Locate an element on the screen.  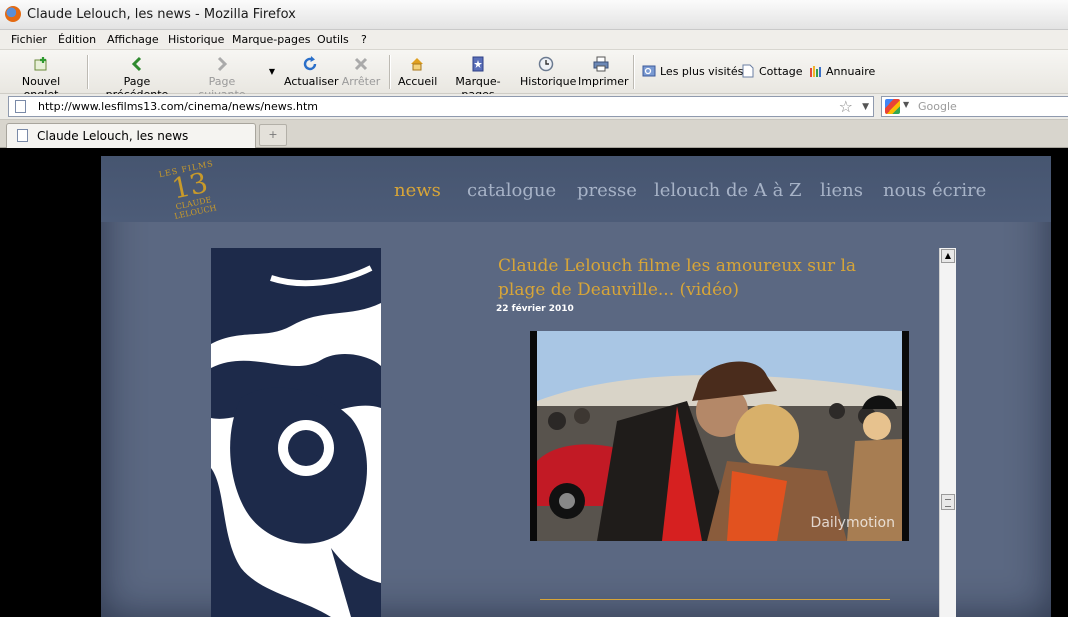
bookmark-annuaire: Annuaire is located at coordinates (841, 71).